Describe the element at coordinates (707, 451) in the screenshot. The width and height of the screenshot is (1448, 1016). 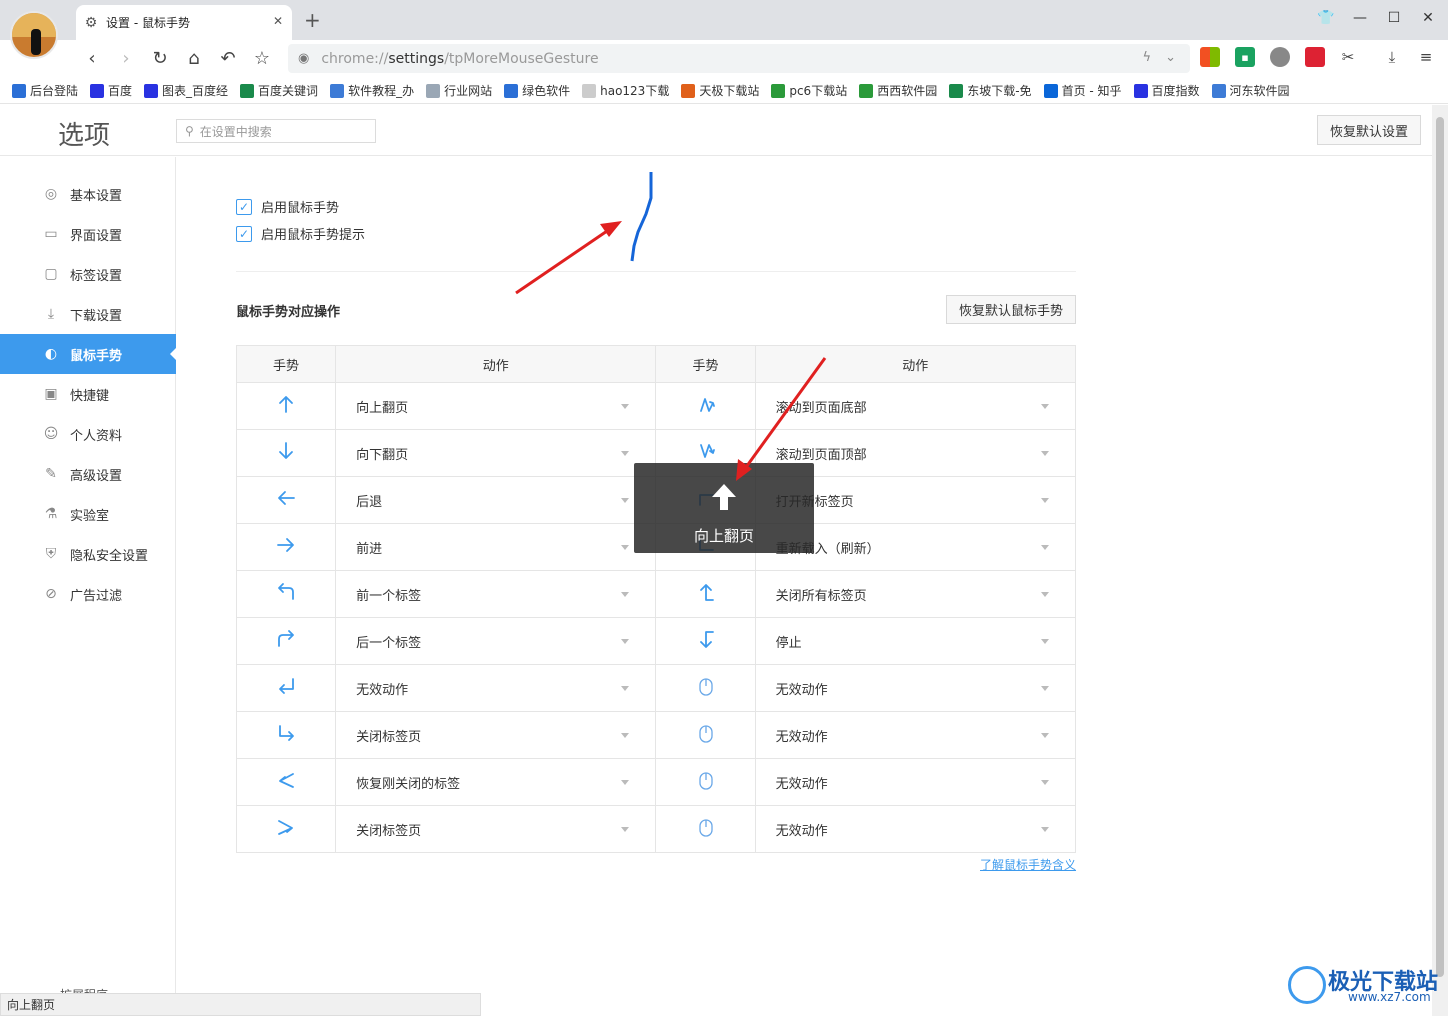
I see `gesture-right-1-icon` at that location.